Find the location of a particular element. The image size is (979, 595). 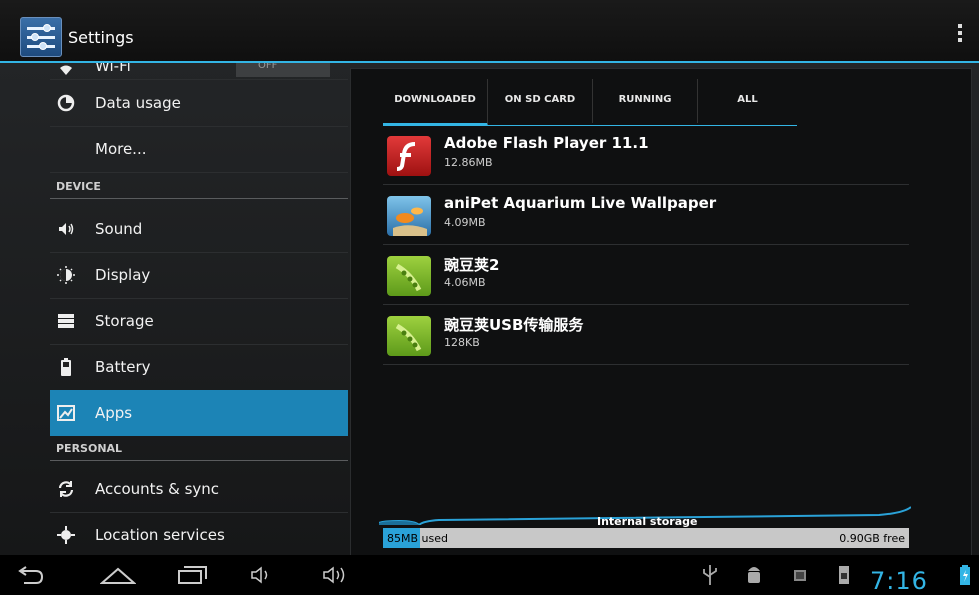

settings-app-icon is located at coordinates (41, 37).